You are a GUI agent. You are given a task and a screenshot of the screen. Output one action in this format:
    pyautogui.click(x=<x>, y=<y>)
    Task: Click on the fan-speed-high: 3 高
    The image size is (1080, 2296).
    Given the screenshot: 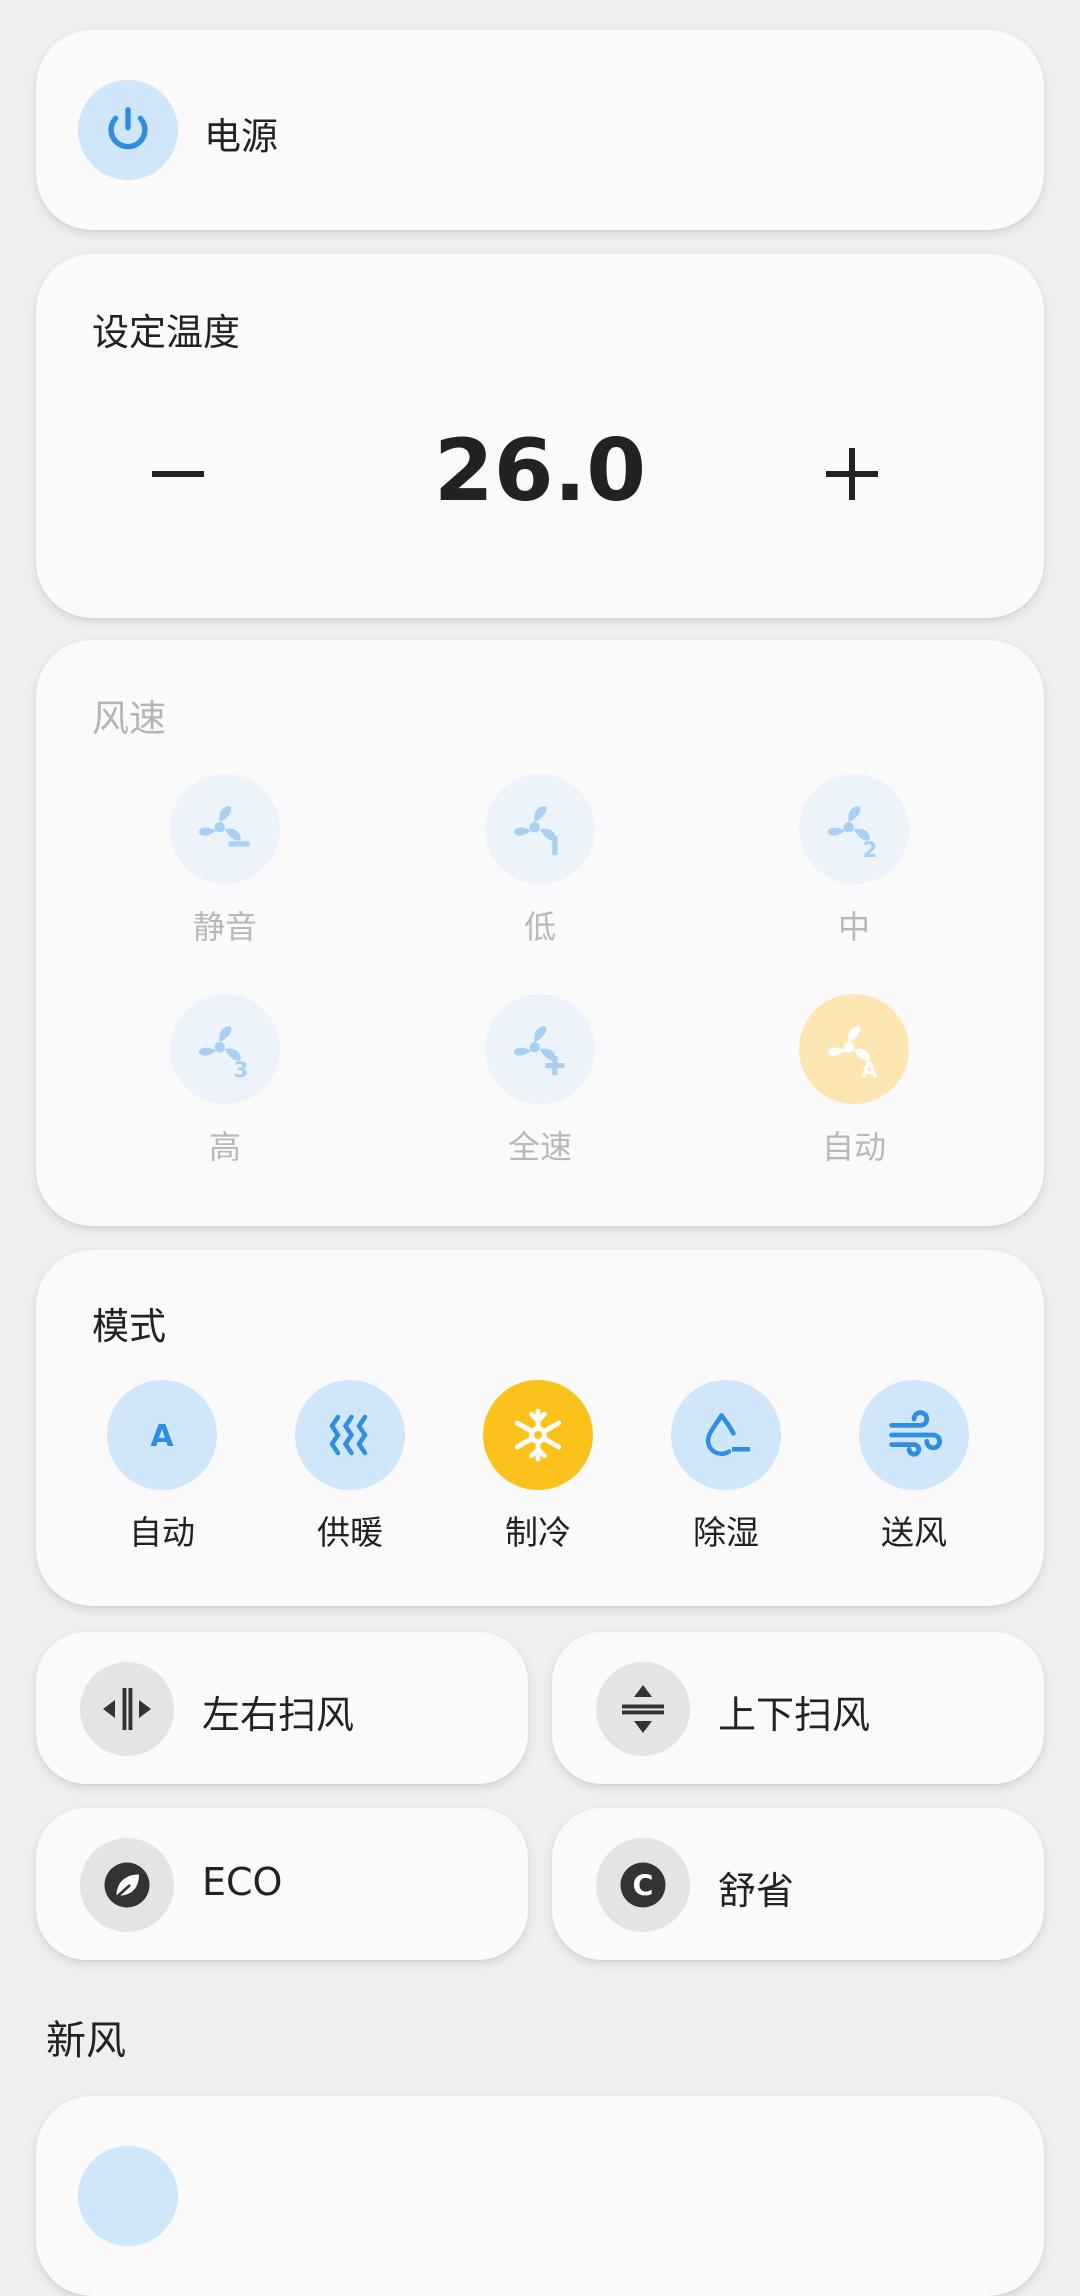 What is the action you would take?
    pyautogui.click(x=225, y=1081)
    